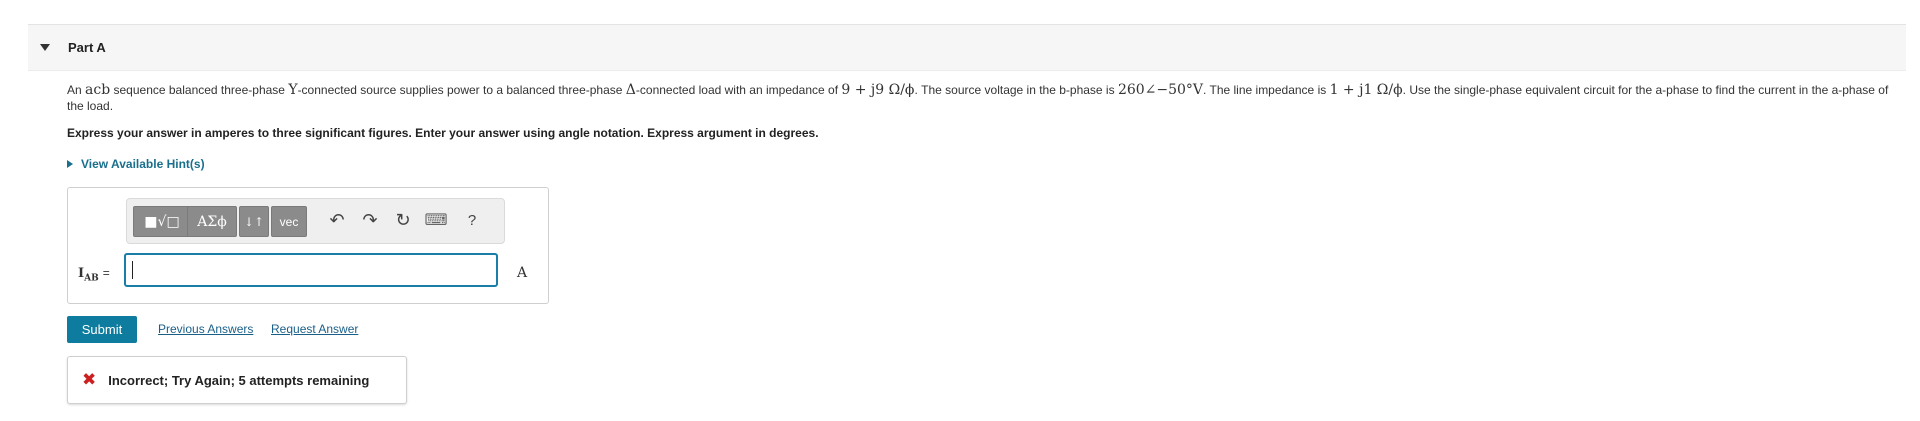 This screenshot has width=1920, height=421. Describe the element at coordinates (45, 47) in the screenshot. I see `collapse-caret-icon` at that location.